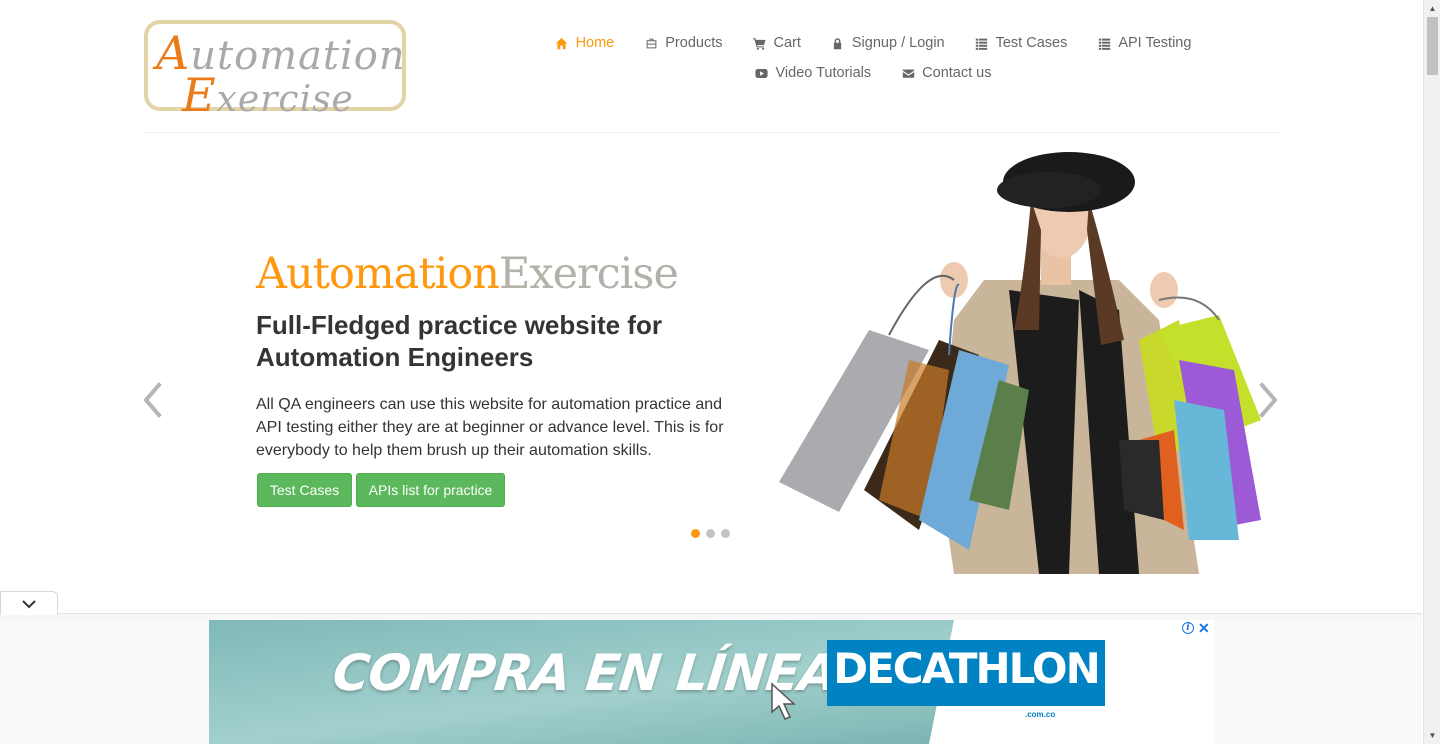  What do you see at coordinates (966, 673) in the screenshot?
I see `decathlon-logo: DECATHLON` at bounding box center [966, 673].